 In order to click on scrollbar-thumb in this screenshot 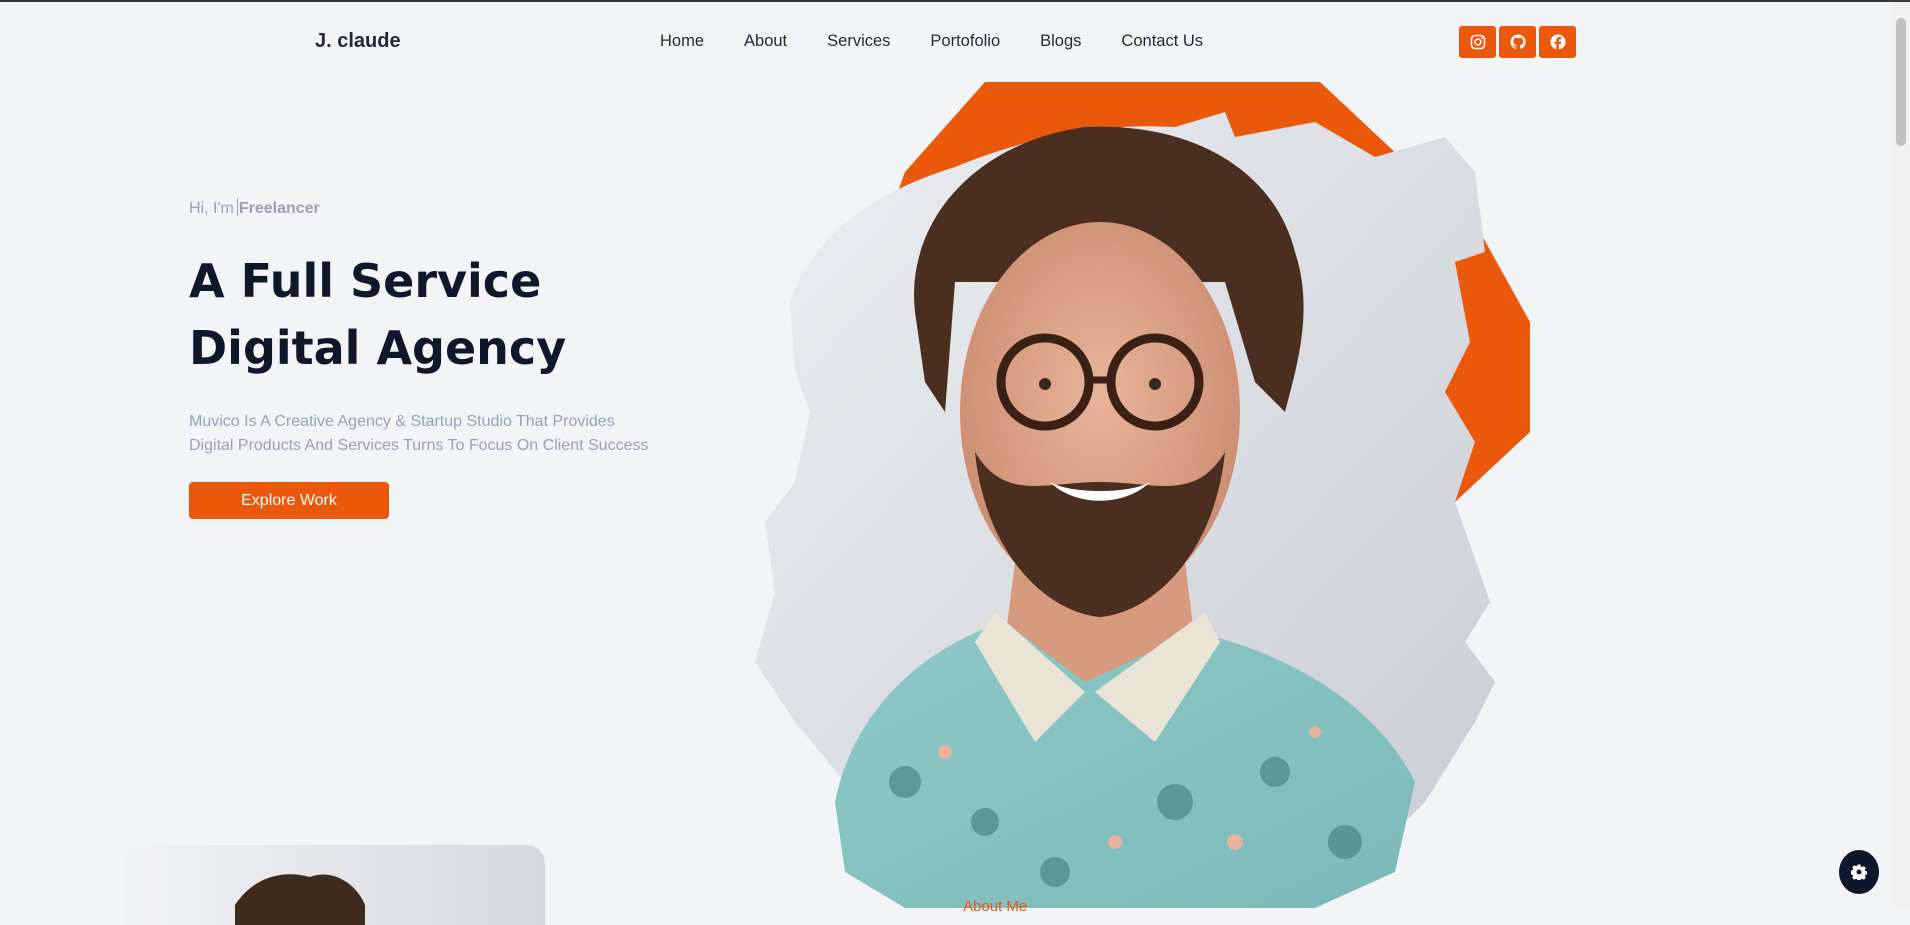, I will do `click(1901, 82)`.